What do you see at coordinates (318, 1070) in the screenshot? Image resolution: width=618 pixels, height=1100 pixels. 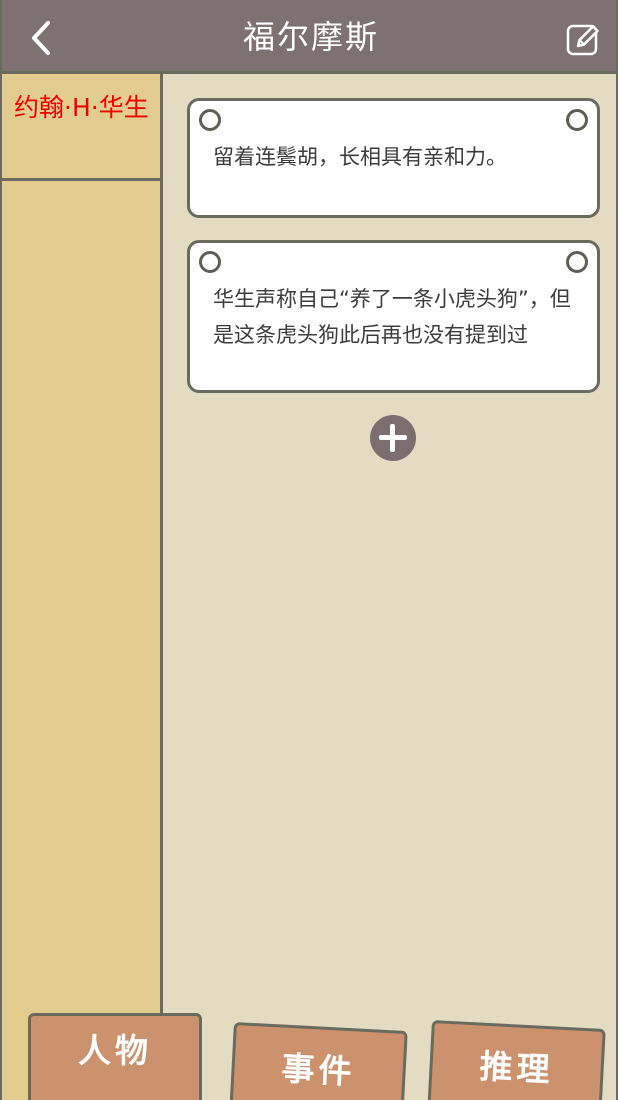 I see `tab-label: 事件` at bounding box center [318, 1070].